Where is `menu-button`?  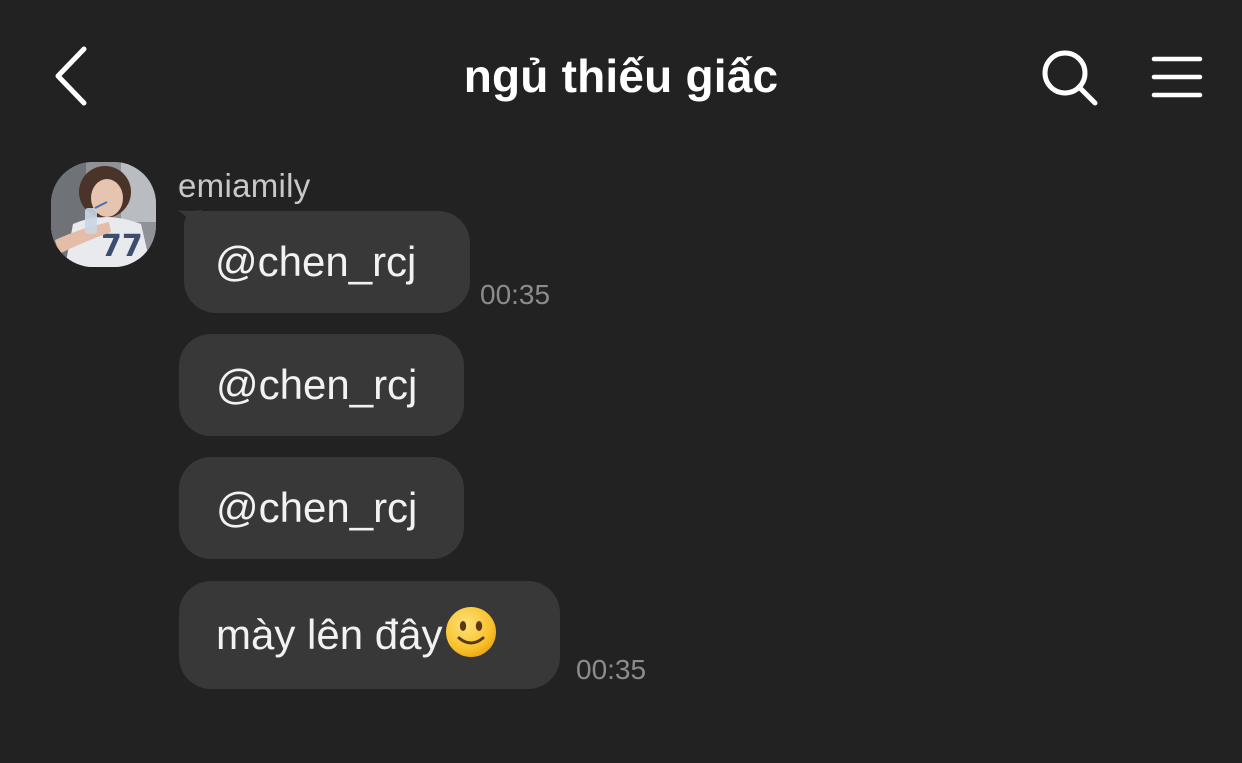 menu-button is located at coordinates (1177, 77).